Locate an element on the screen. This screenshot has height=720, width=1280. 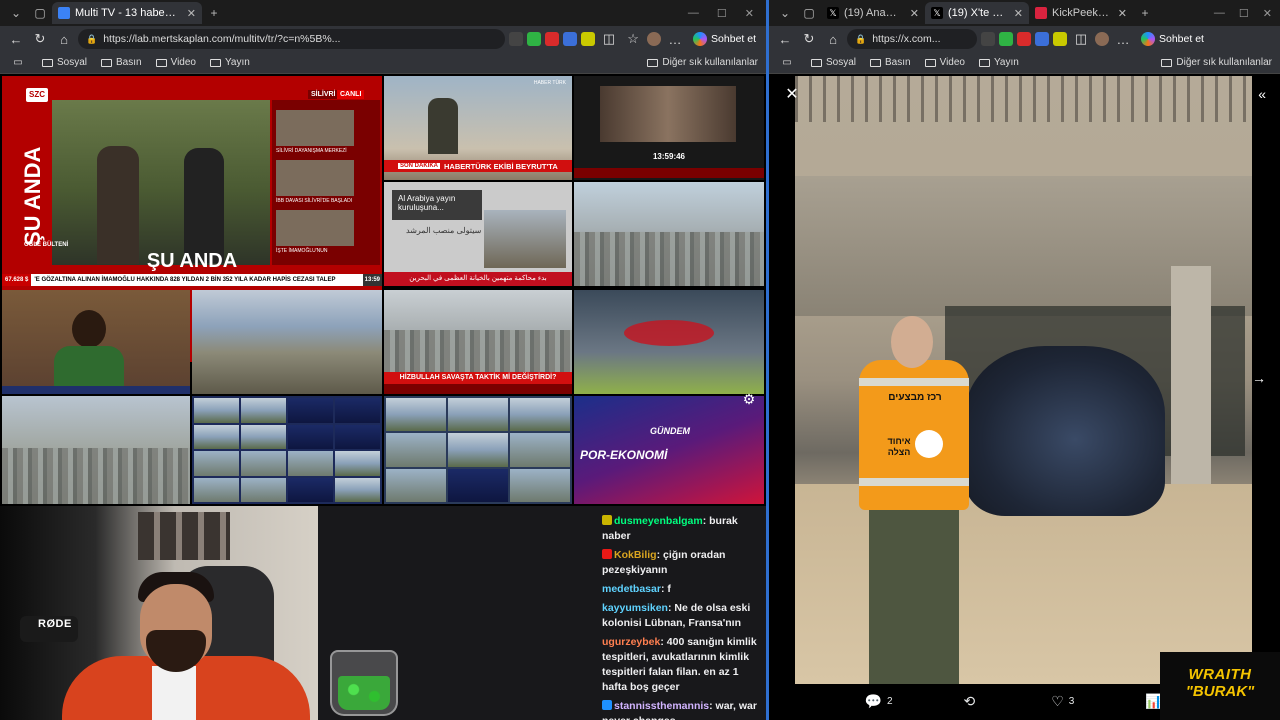
like-button: ♡ 3 is located at coordinates (1062, 701).